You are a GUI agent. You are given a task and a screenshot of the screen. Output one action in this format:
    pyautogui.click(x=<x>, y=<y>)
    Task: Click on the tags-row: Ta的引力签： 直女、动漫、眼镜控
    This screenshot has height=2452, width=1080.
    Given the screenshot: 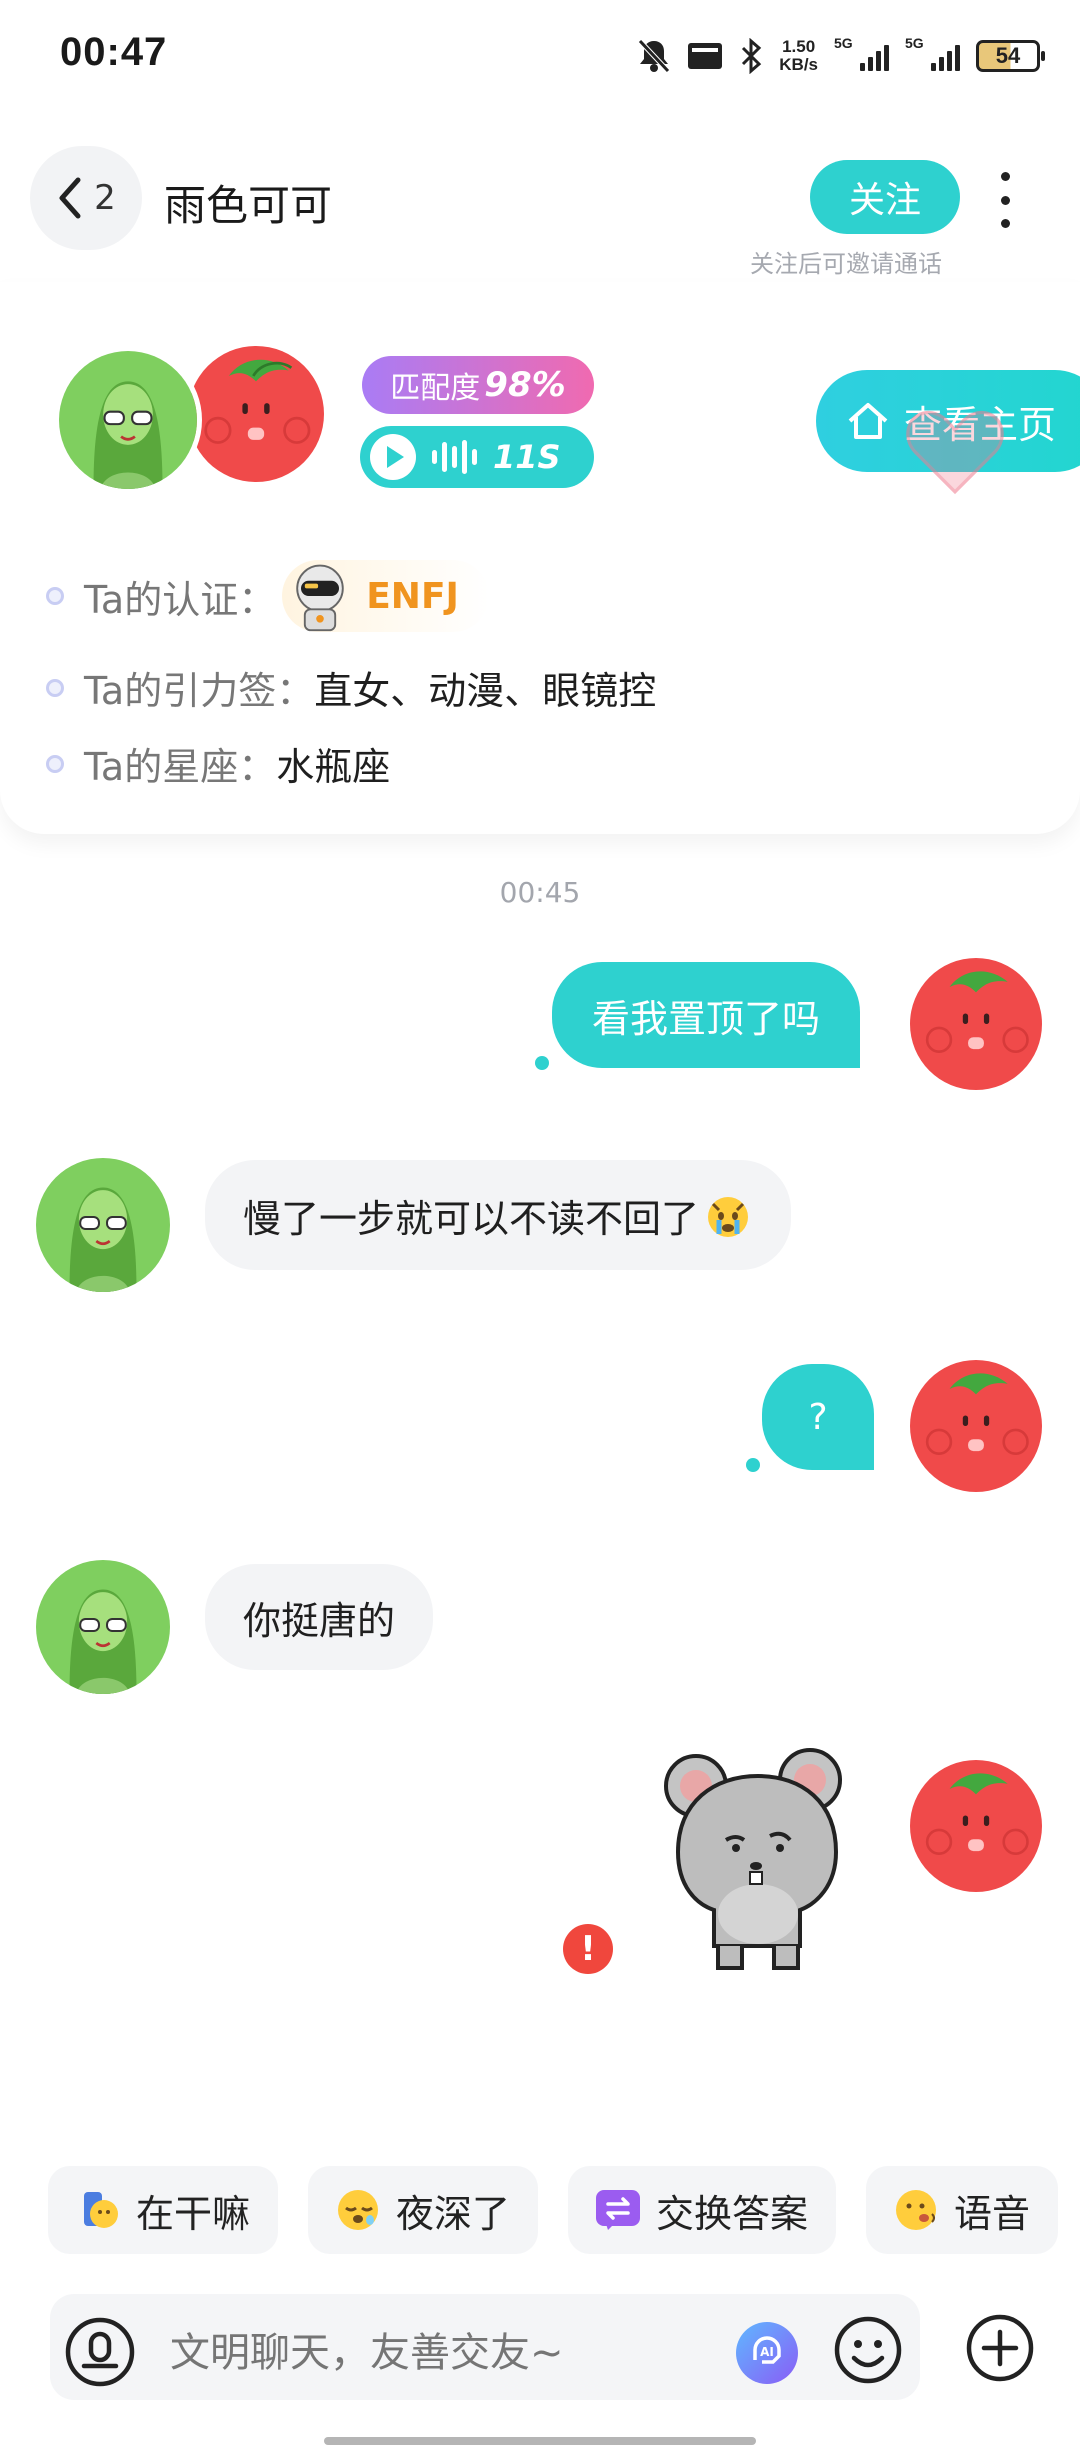 What is the action you would take?
    pyautogui.click(x=351, y=687)
    